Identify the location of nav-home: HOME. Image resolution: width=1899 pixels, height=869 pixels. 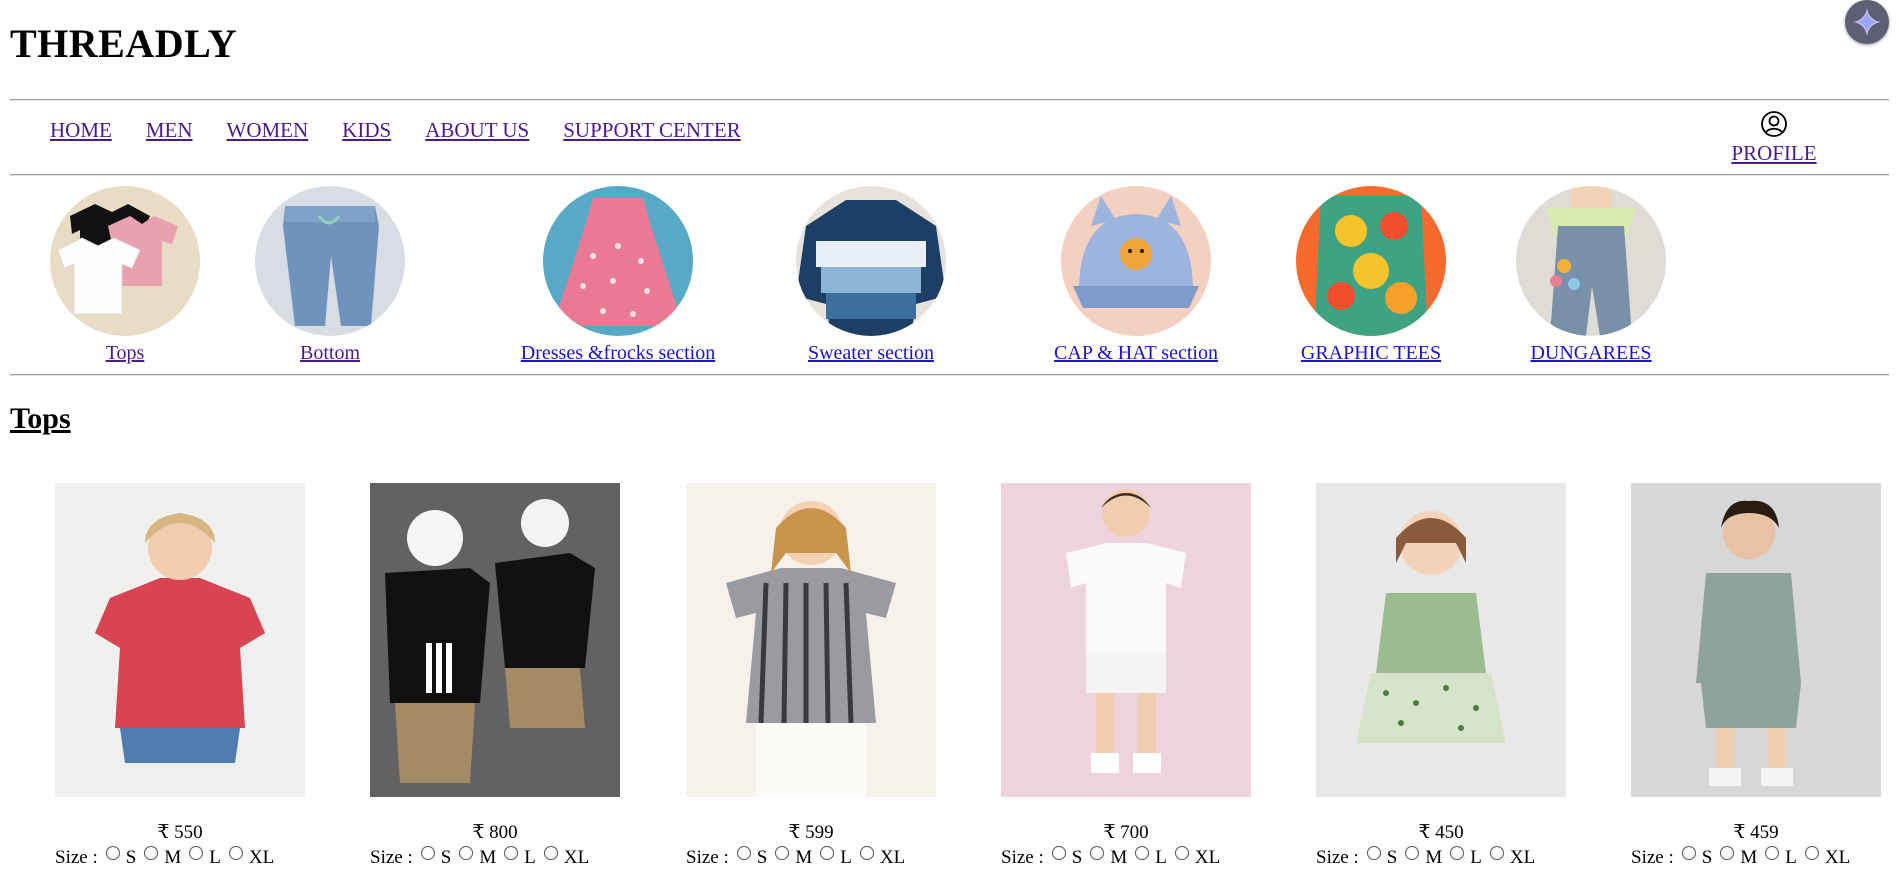
(81, 130).